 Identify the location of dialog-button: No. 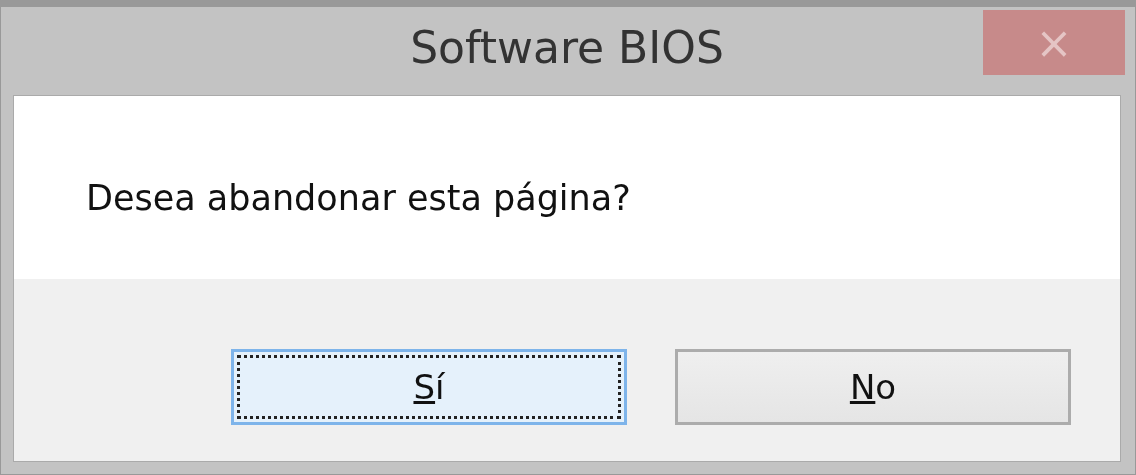
(873, 387).